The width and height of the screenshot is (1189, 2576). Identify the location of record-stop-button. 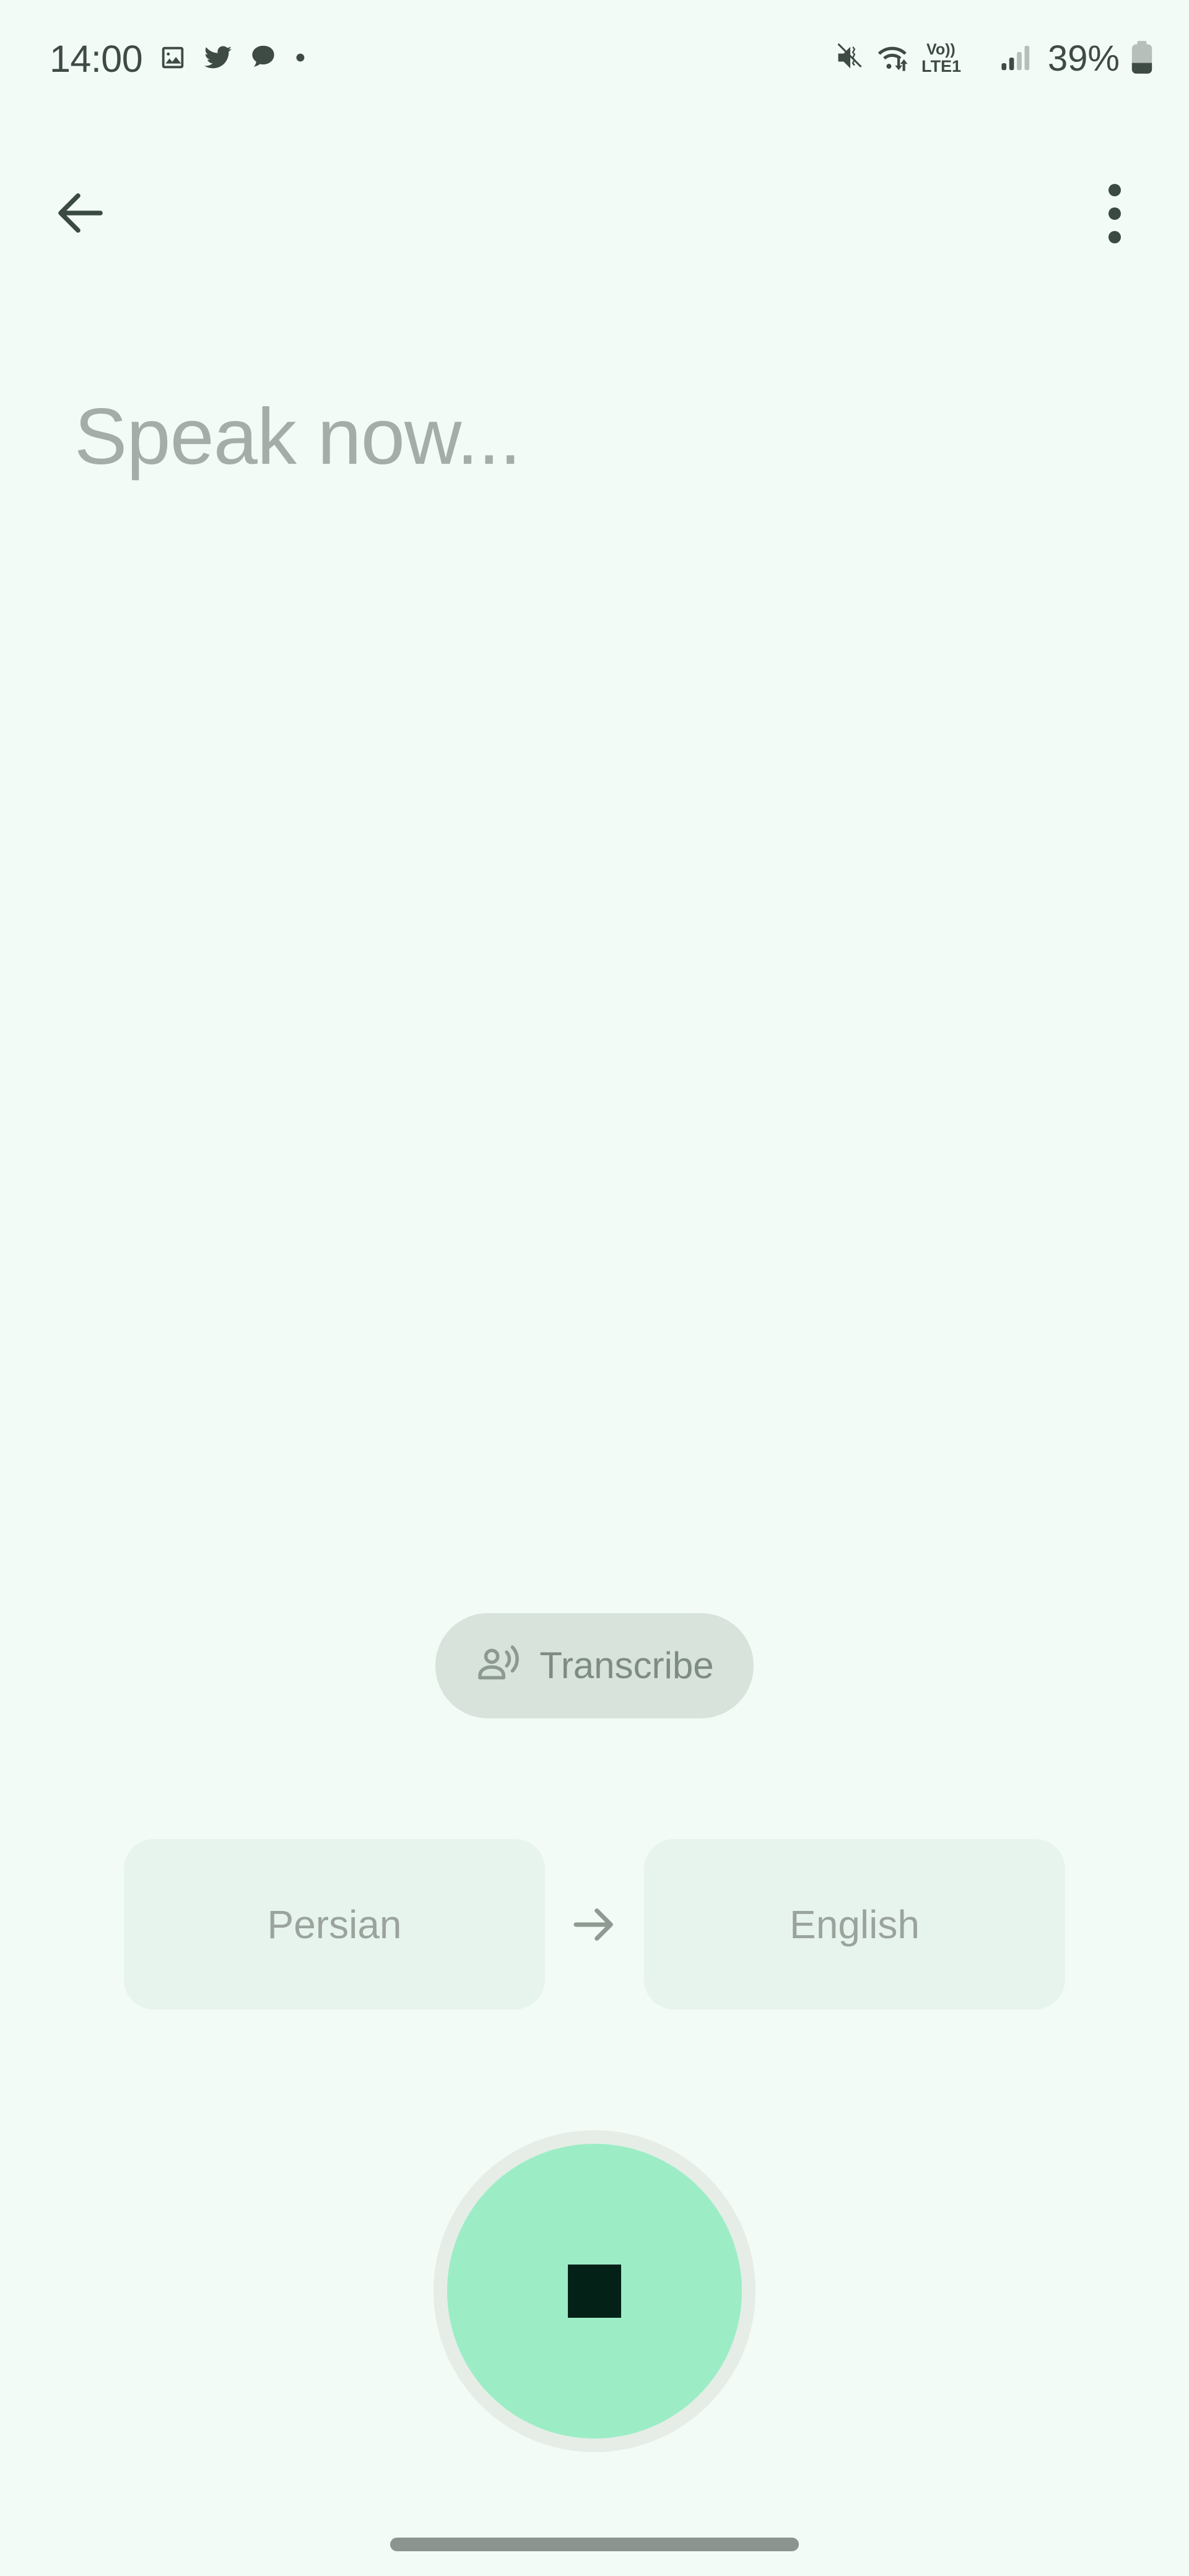
(594, 2291).